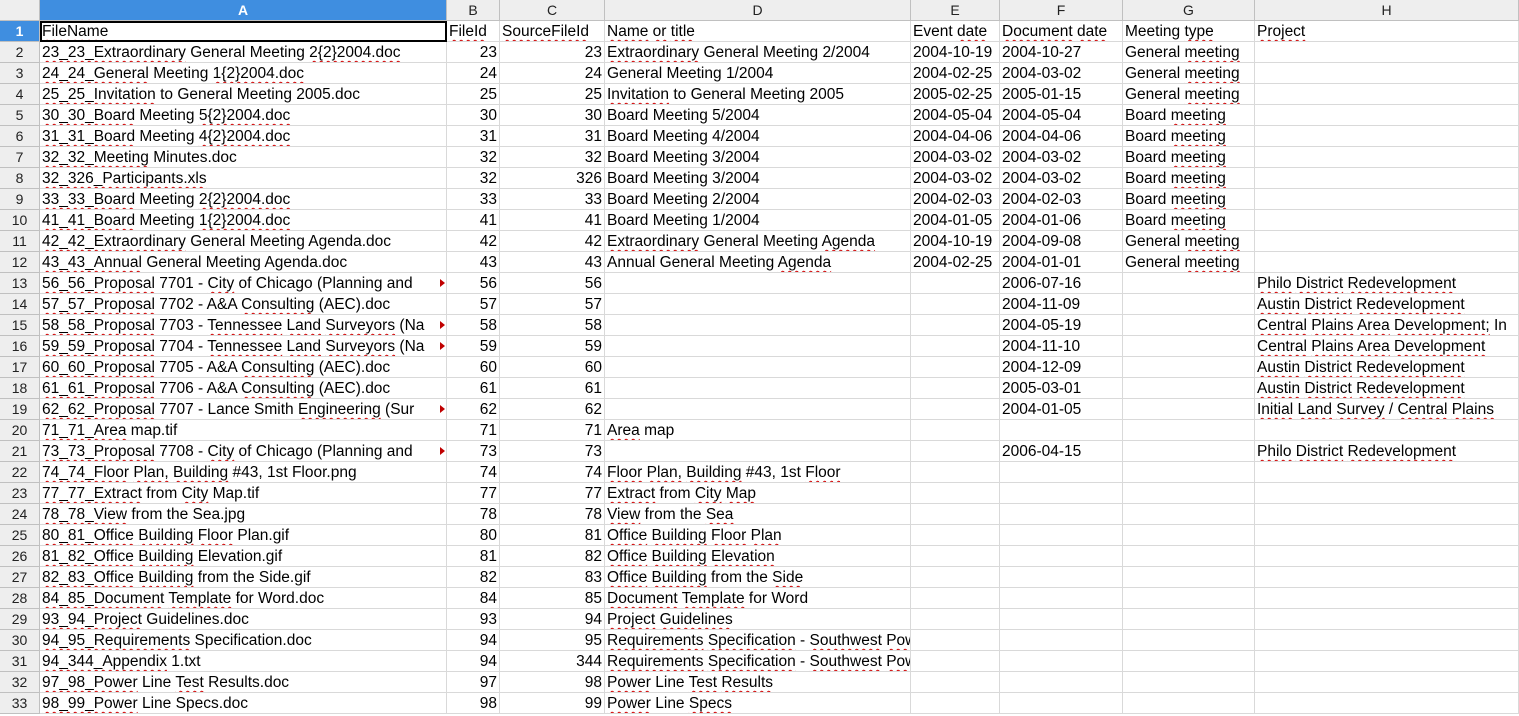 This screenshot has height=716, width=1519. I want to click on cell-h12, so click(1387, 262).